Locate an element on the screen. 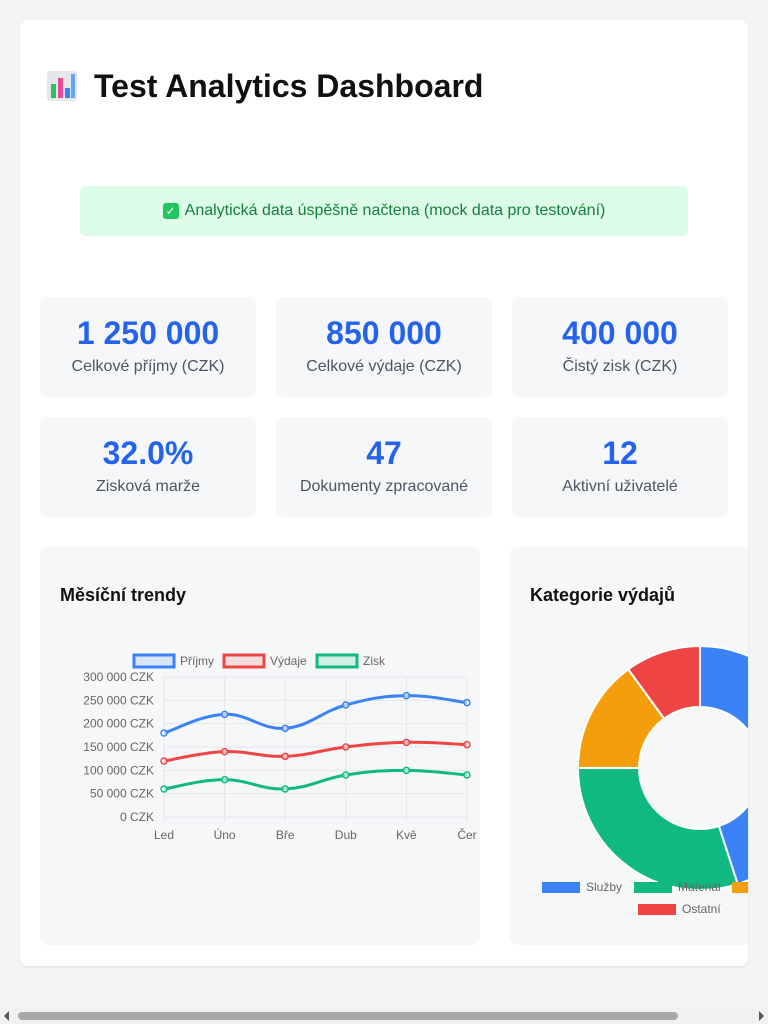 The width and height of the screenshot is (768, 1024). horizontal-scrollbar is located at coordinates (384, 1016).